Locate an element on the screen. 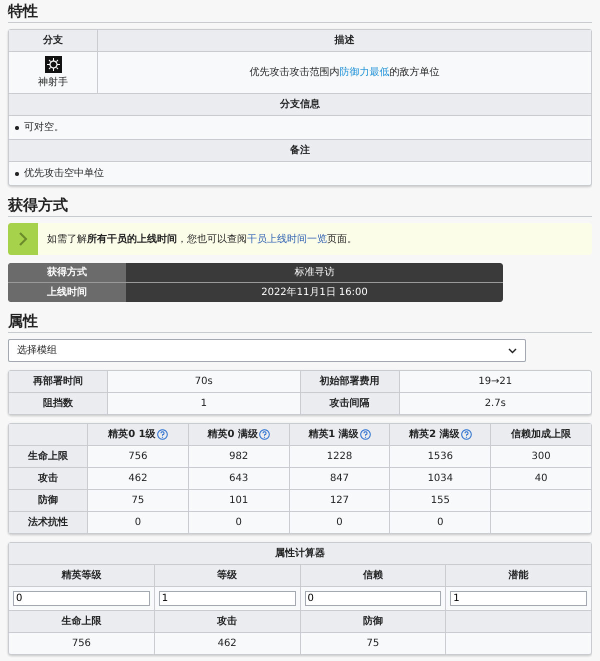 Image resolution: width=600 pixels, height=661 pixels. row-header: 获得方式 is located at coordinates (67, 272).